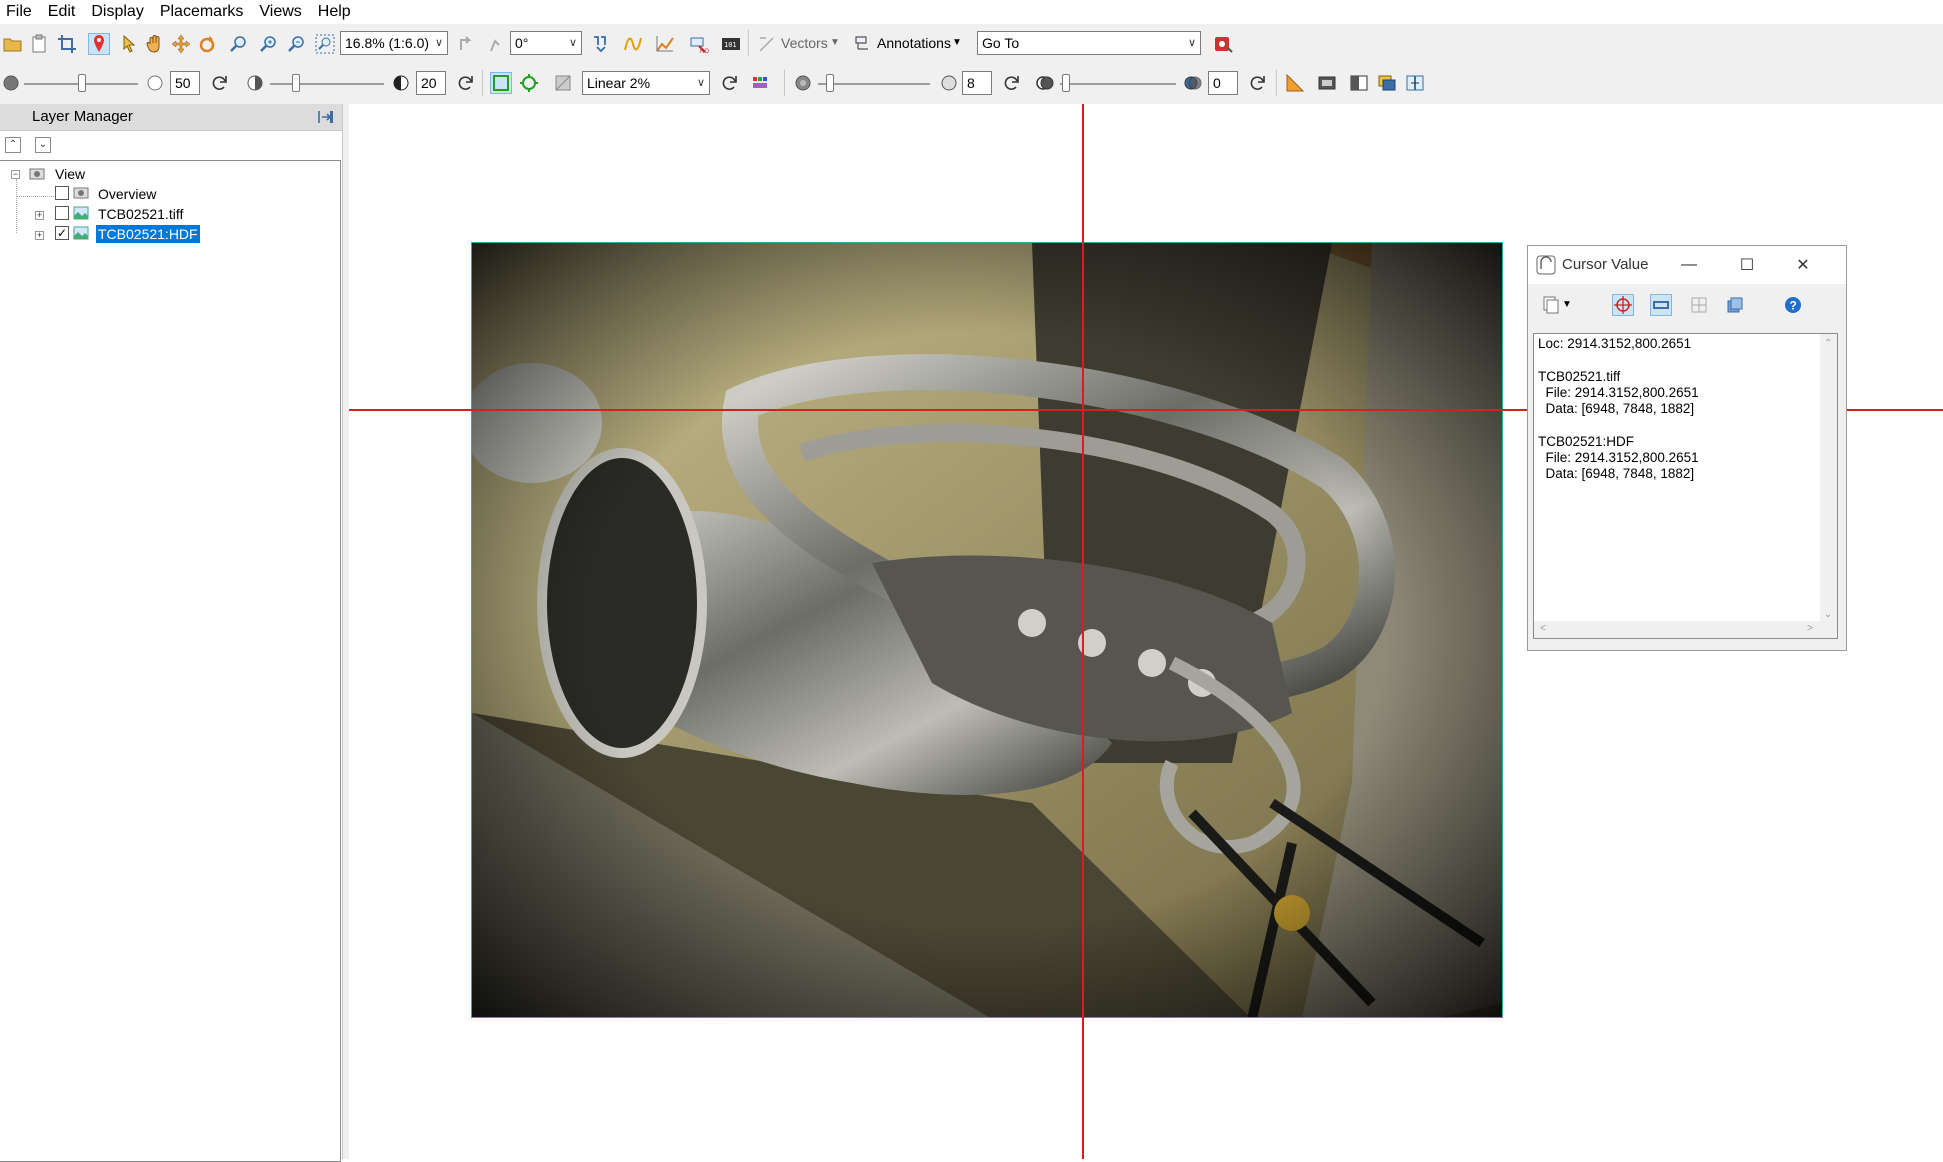  Describe the element at coordinates (729, 83) in the screenshot. I see `reset-stretch-icon` at that location.